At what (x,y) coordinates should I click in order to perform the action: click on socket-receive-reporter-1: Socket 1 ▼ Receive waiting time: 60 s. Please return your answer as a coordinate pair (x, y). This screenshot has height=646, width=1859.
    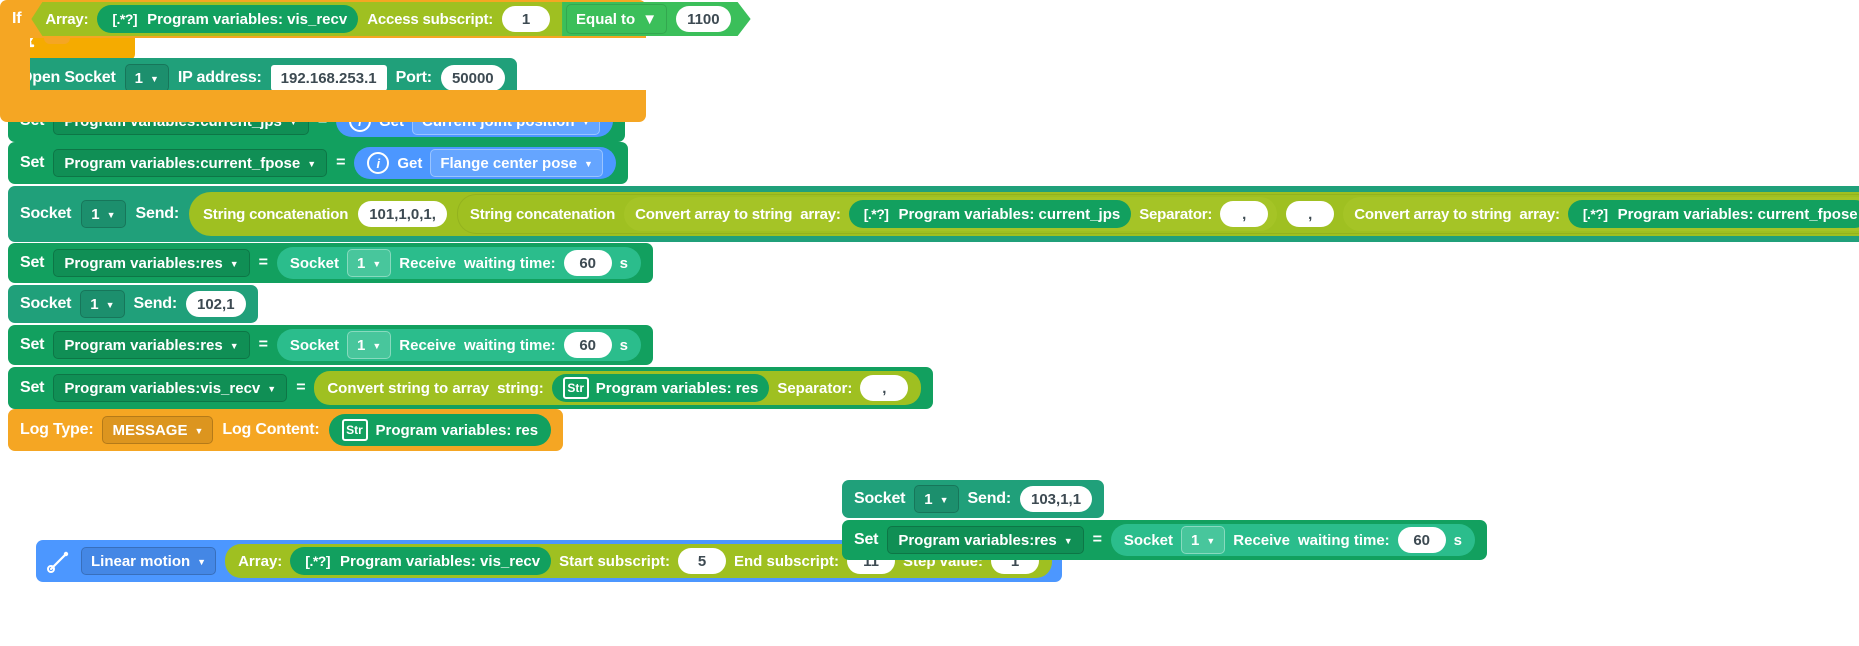
    Looking at the image, I should click on (459, 263).